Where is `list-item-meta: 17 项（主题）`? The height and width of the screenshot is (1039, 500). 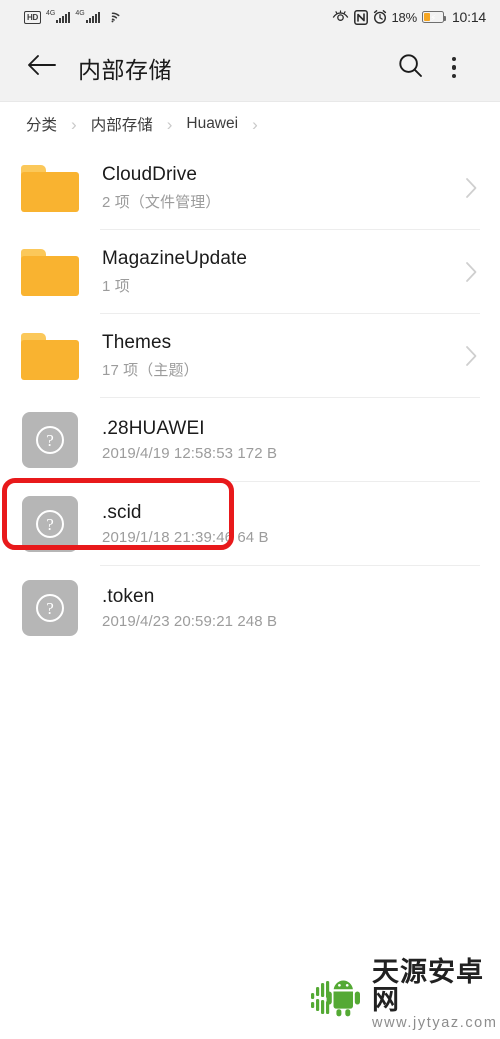
list-item-meta: 17 项（主题） is located at coordinates (150, 370).